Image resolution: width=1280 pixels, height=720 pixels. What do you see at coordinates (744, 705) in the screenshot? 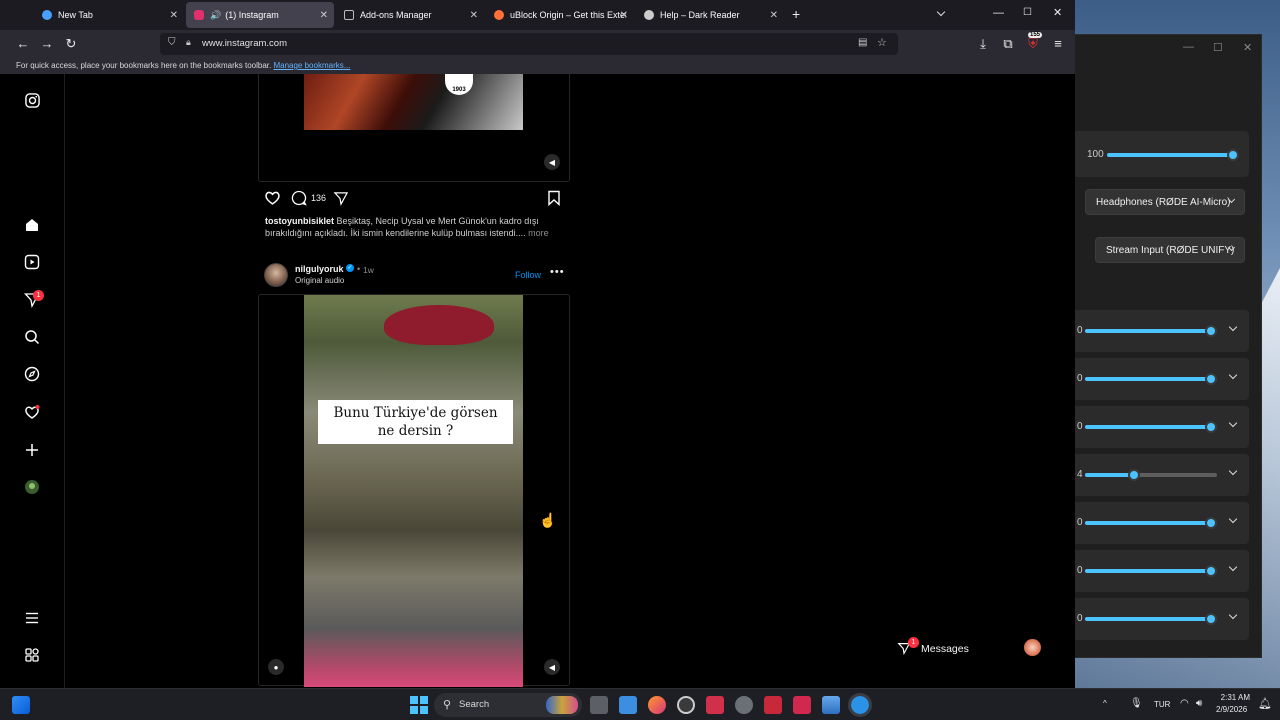
I see `settings-icon` at bounding box center [744, 705].